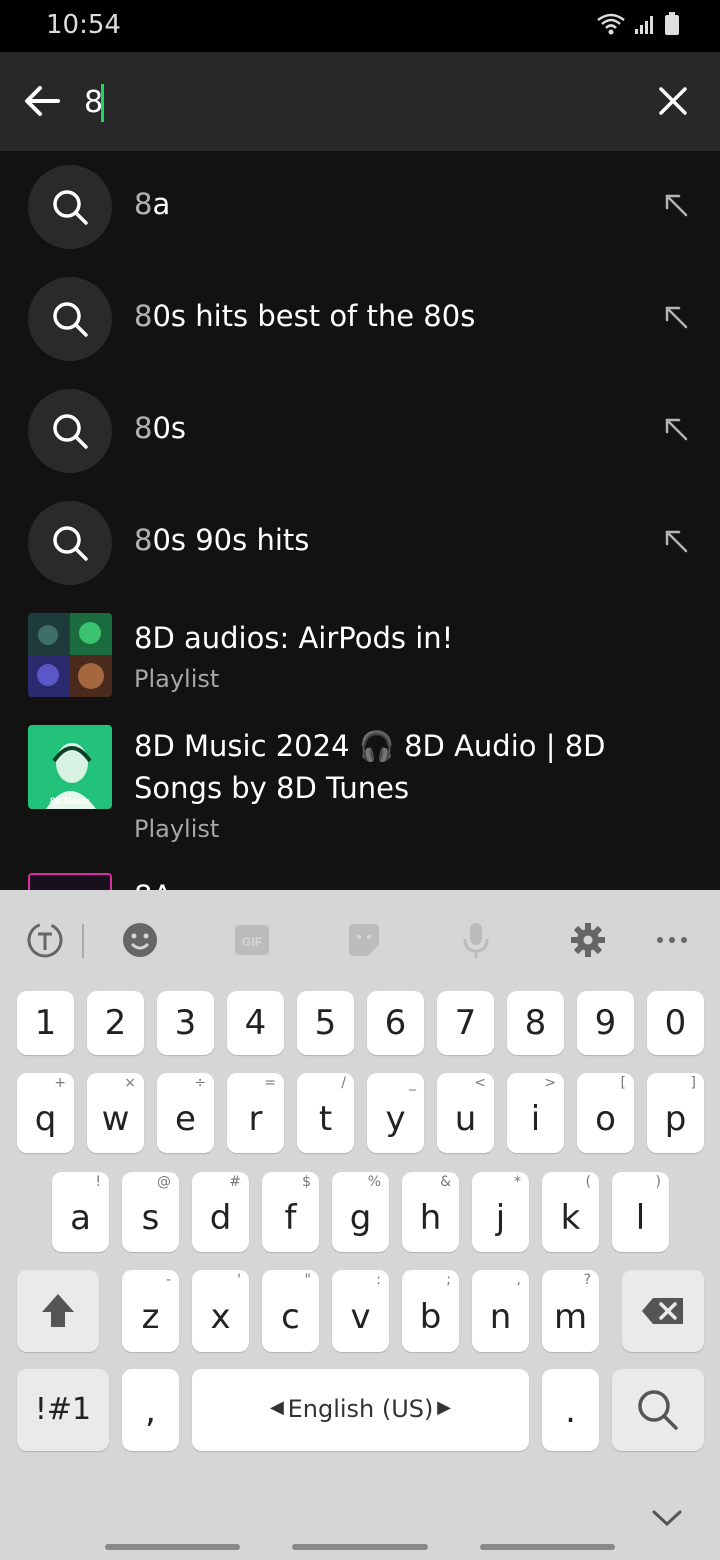  I want to click on nav-home-indicator, so click(360, 1547).